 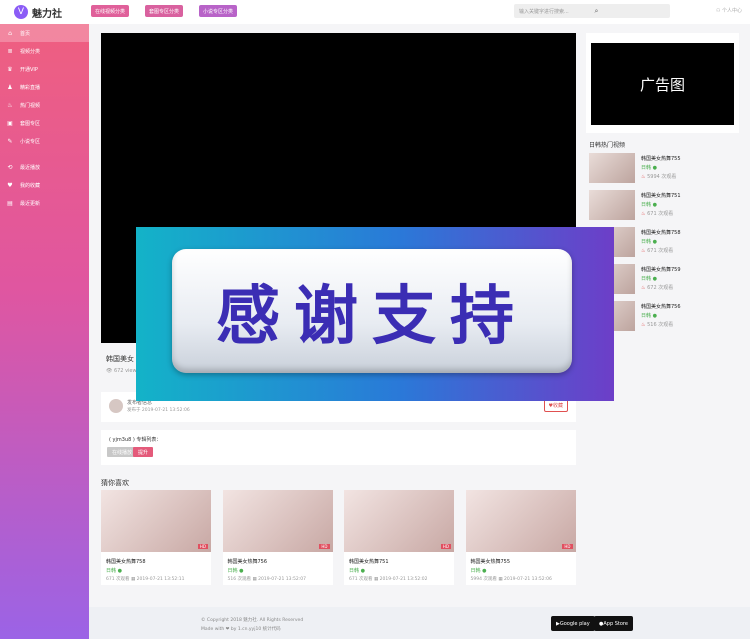 What do you see at coordinates (47, 14) in the screenshot?
I see `logo-text: 魅力社` at bounding box center [47, 14].